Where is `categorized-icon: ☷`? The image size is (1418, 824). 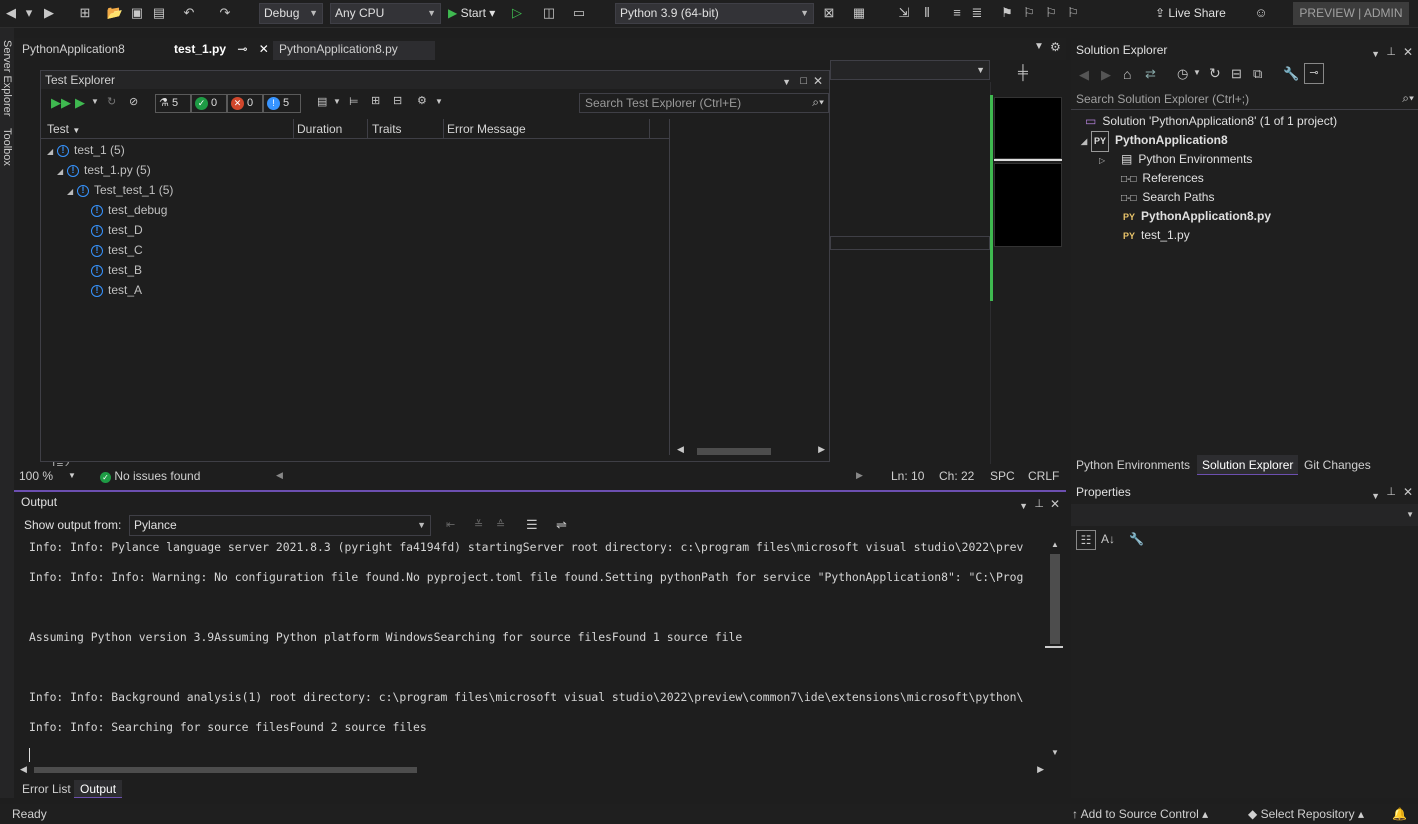
categorized-icon: ☷ is located at coordinates (1086, 540).